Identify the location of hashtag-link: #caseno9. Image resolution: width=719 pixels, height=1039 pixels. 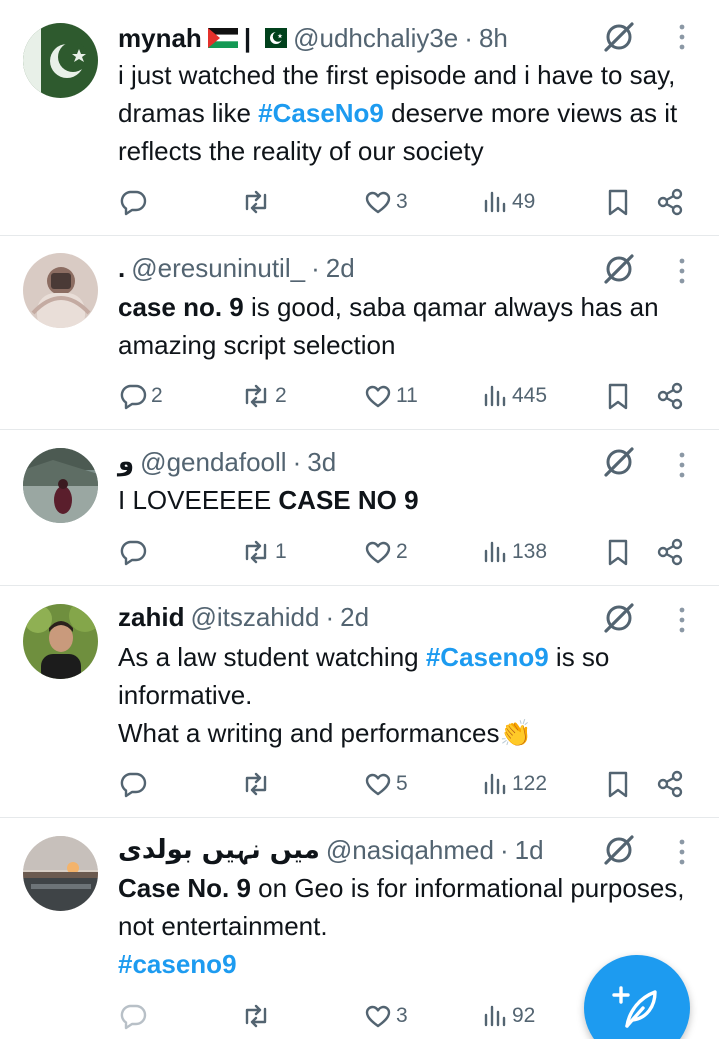
(177, 964).